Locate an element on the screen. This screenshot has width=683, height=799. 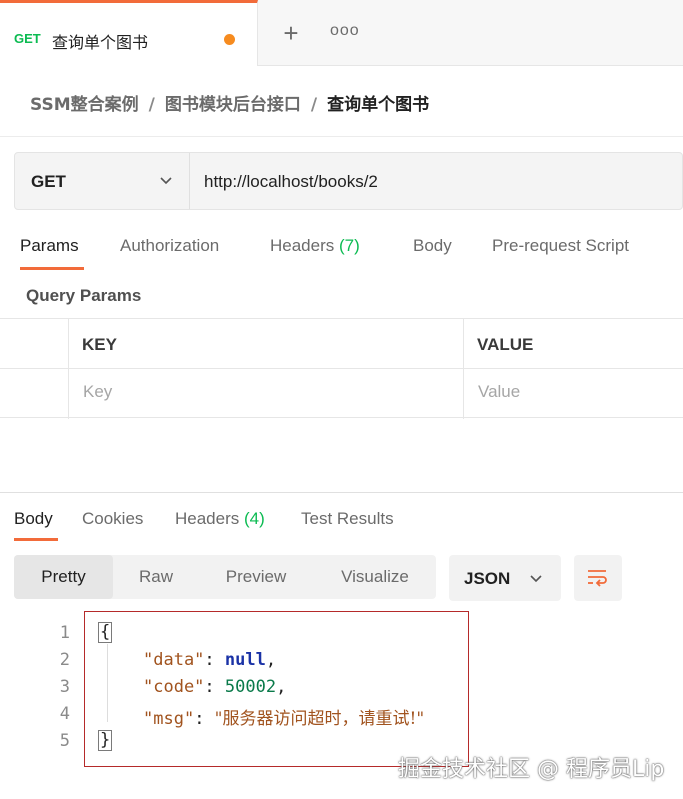
json-string-value: "服务器访问超时，请重试!" is located at coordinates (319, 719).